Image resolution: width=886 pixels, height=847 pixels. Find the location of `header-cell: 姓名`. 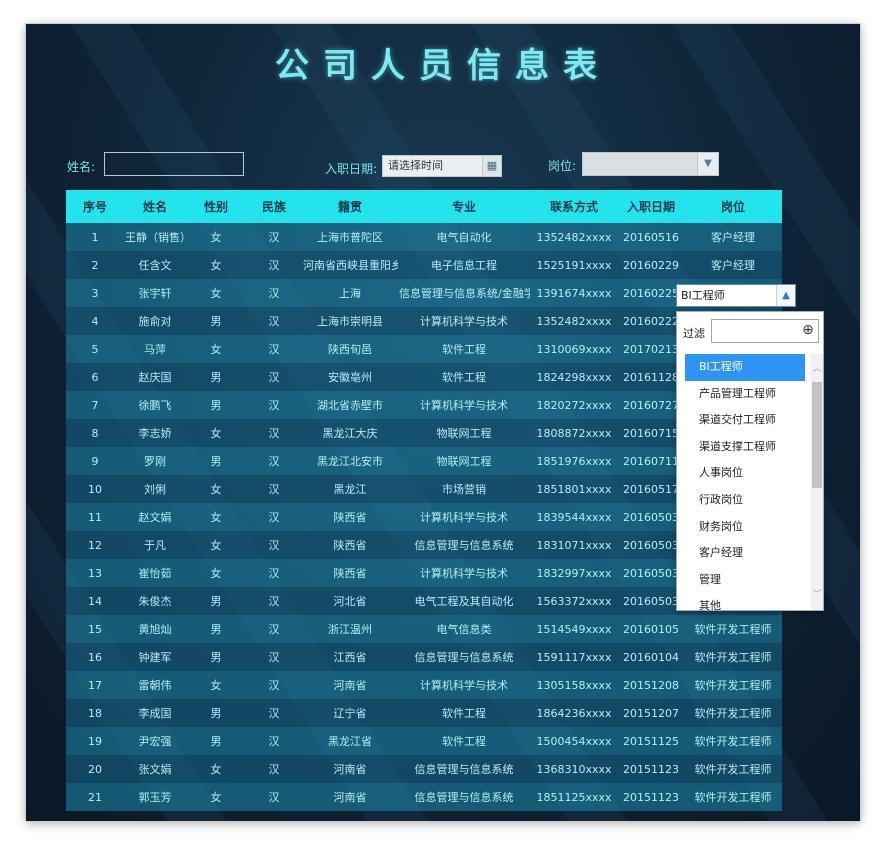

header-cell: 姓名 is located at coordinates (155, 206).